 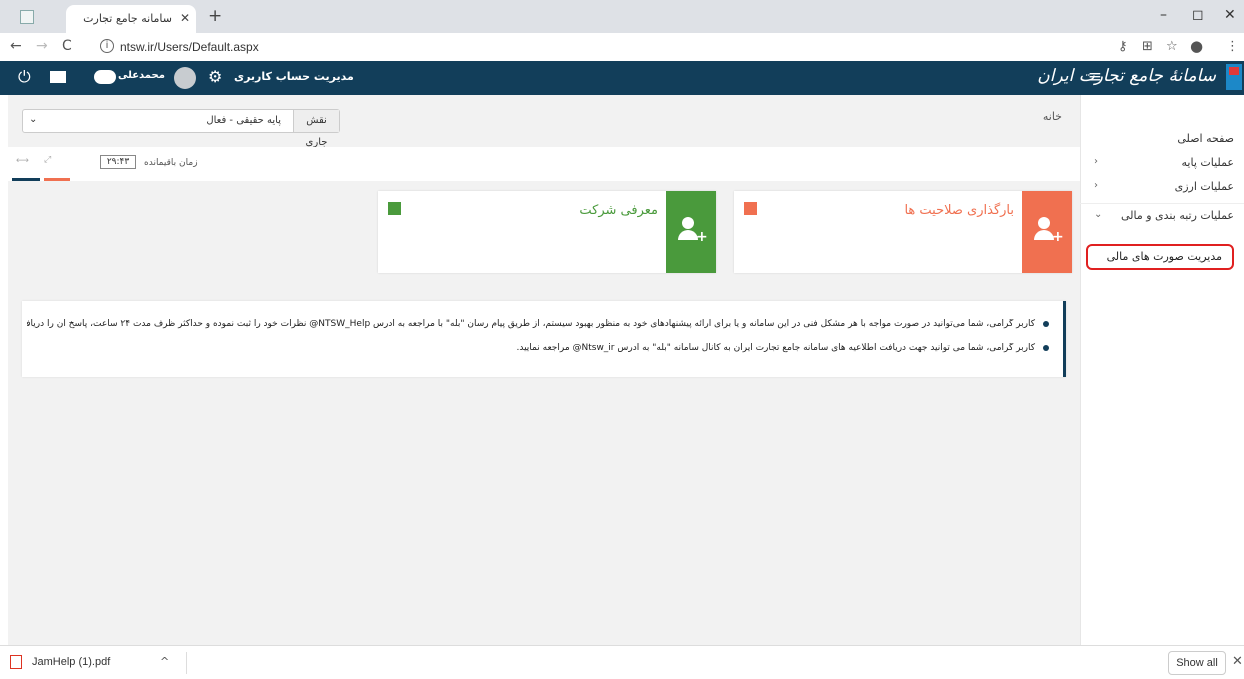 What do you see at coordinates (618, 210) in the screenshot?
I see `card-title: معرفی شرکت` at bounding box center [618, 210].